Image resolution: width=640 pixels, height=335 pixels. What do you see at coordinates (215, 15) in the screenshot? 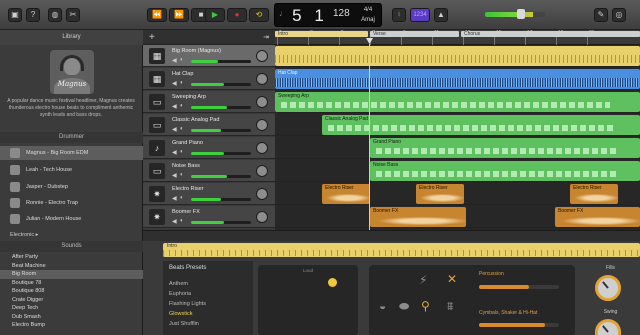
I see `play-button: ▶` at bounding box center [215, 15].